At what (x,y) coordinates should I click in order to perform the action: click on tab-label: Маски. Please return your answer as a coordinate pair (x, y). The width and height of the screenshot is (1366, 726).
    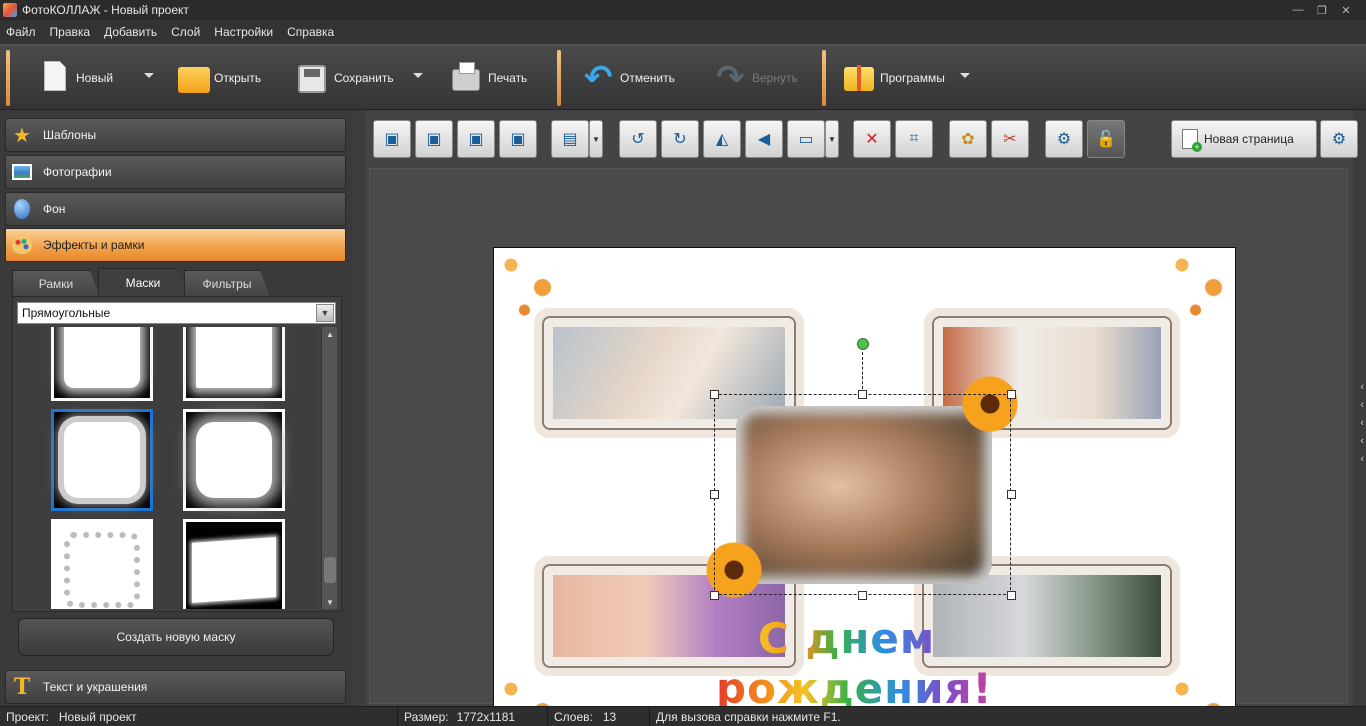
    Looking at the image, I should click on (143, 282).